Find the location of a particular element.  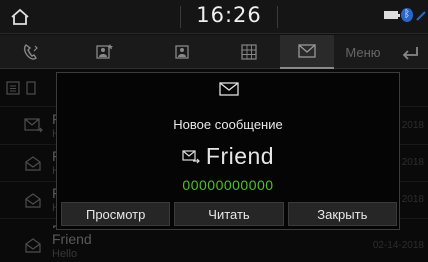

popup-buttons: Просмотр Читать Закрыть is located at coordinates (229, 214).